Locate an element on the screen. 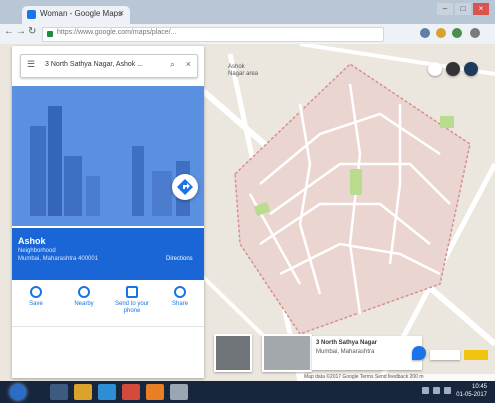 The image size is (495, 403). menu-dots-icon is located at coordinates (475, 33).